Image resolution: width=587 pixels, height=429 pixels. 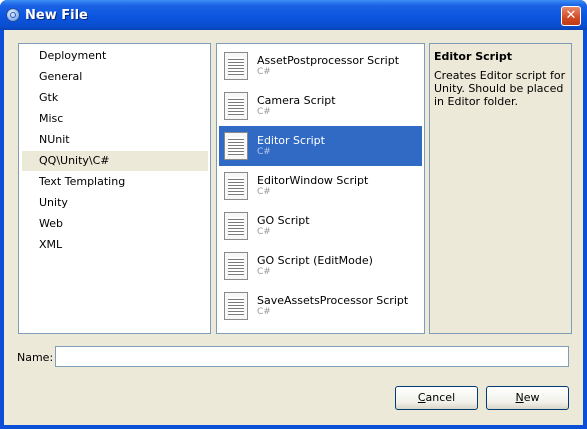 What do you see at coordinates (291, 140) in the screenshot?
I see `template-name: Editor Script` at bounding box center [291, 140].